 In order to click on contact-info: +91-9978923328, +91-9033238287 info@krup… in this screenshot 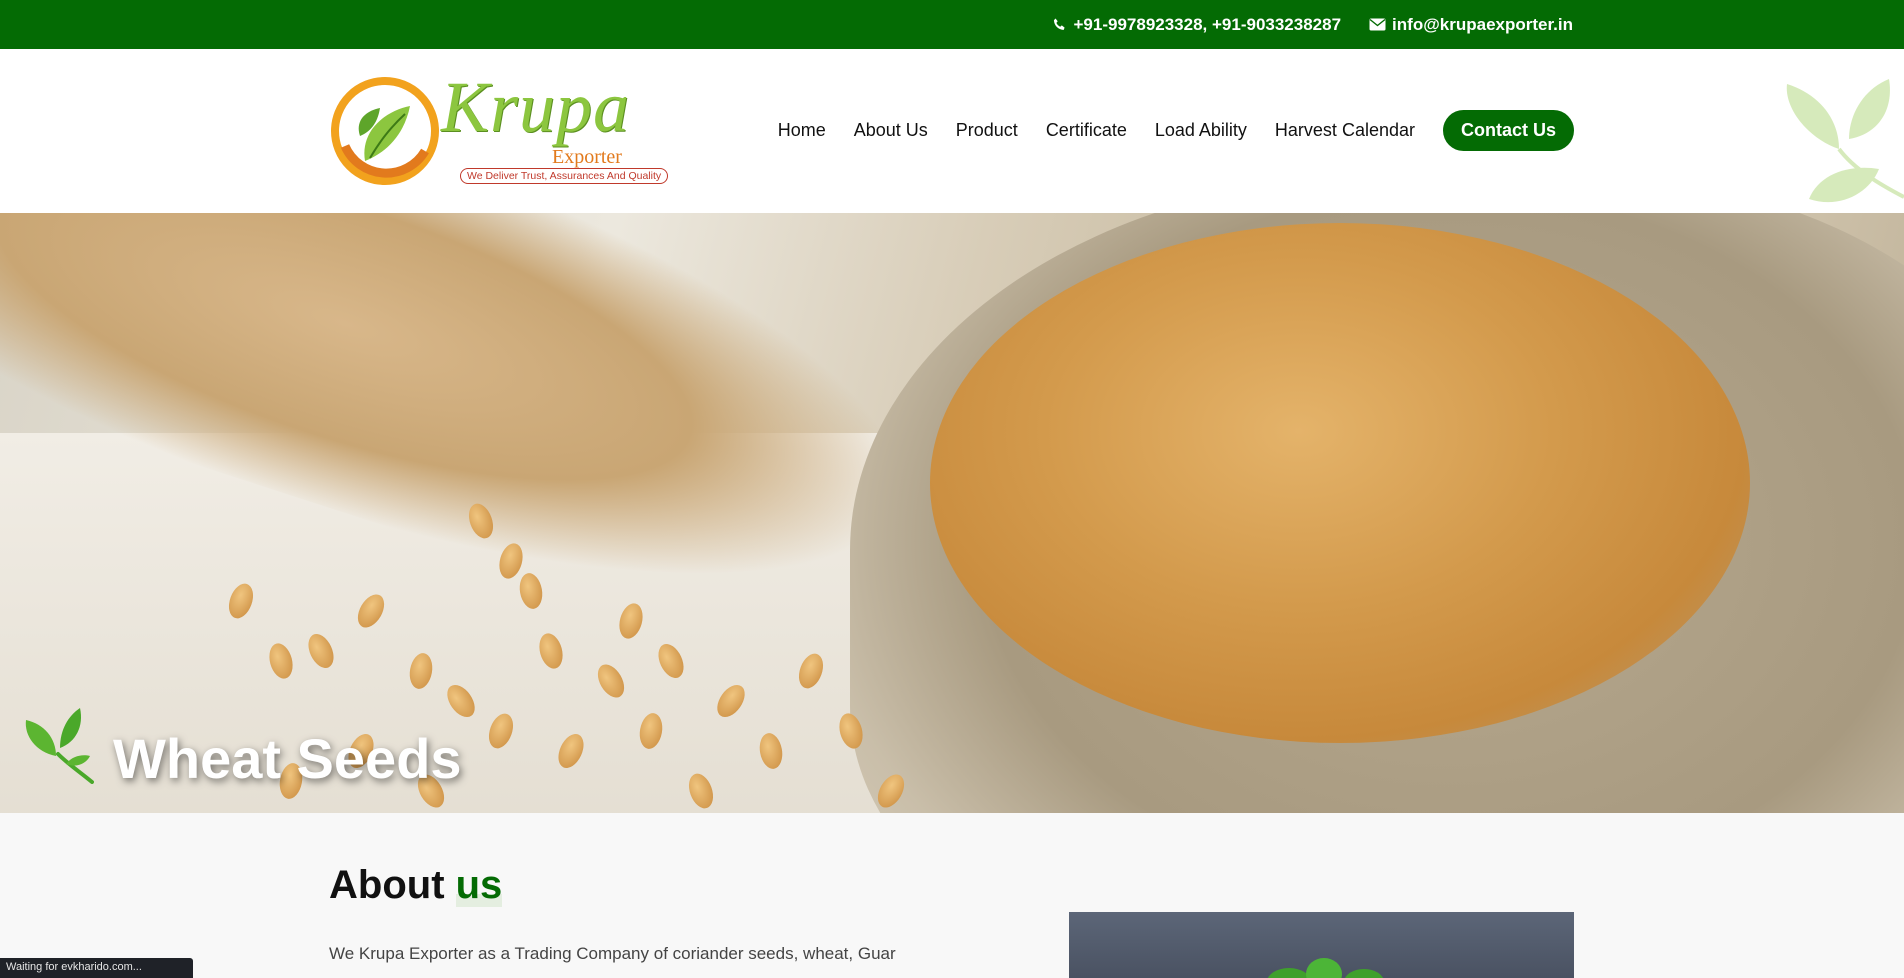, I will do `click(1312, 24)`.